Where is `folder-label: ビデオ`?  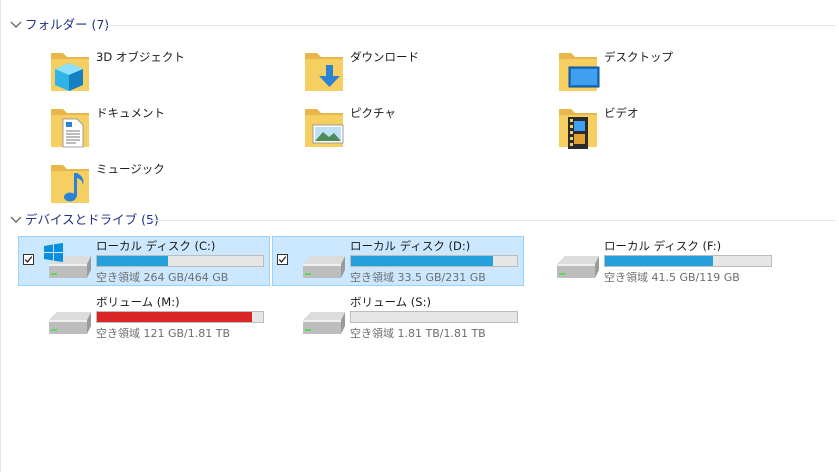
folder-label: ビデオ is located at coordinates (621, 113).